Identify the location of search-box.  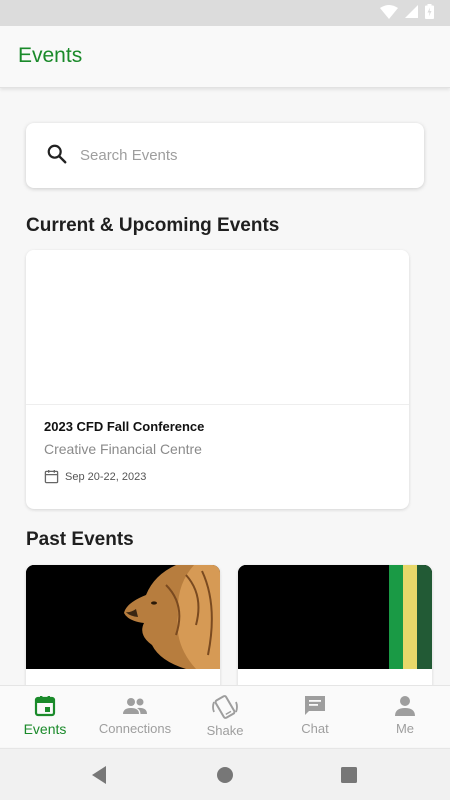
(225, 155).